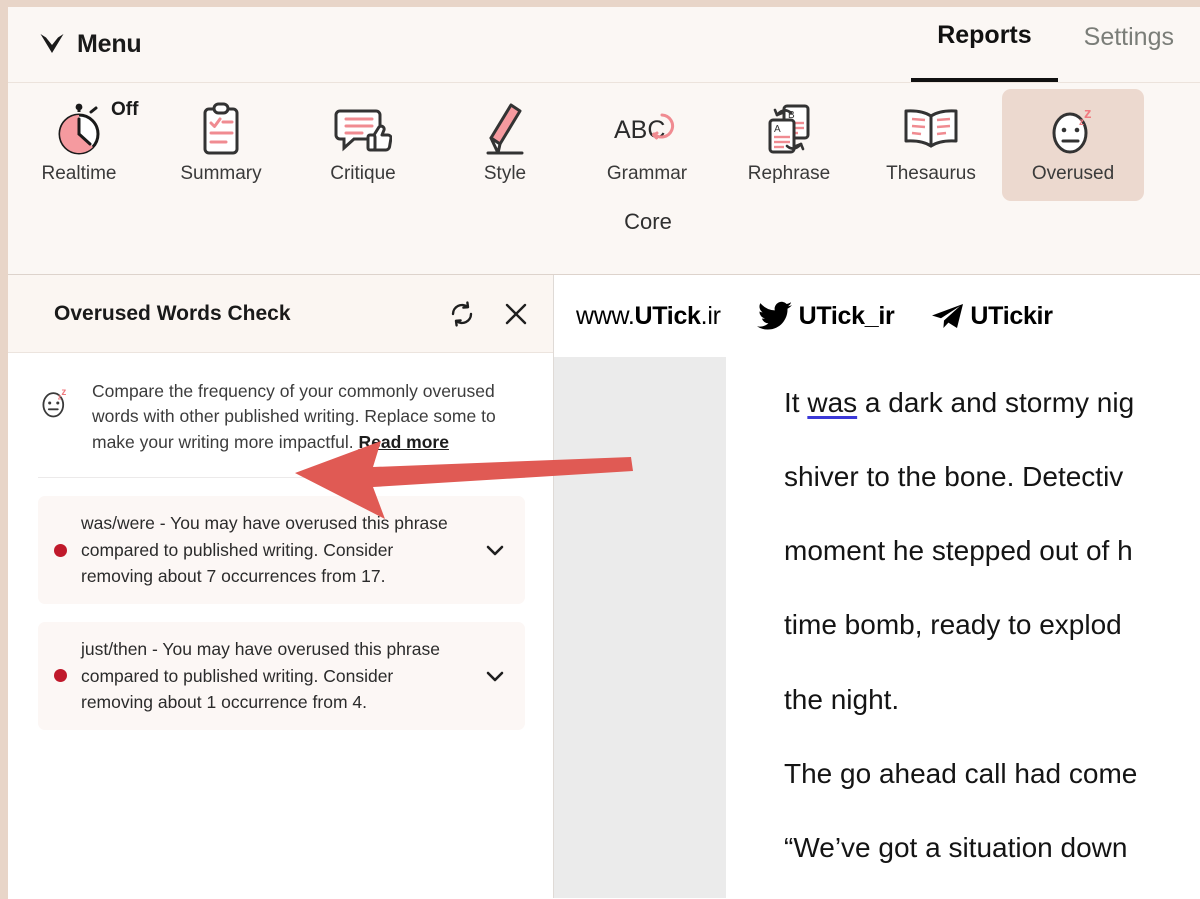 The image size is (1200, 899). I want to click on watermark-twitter: UTick_ir, so click(825, 316).